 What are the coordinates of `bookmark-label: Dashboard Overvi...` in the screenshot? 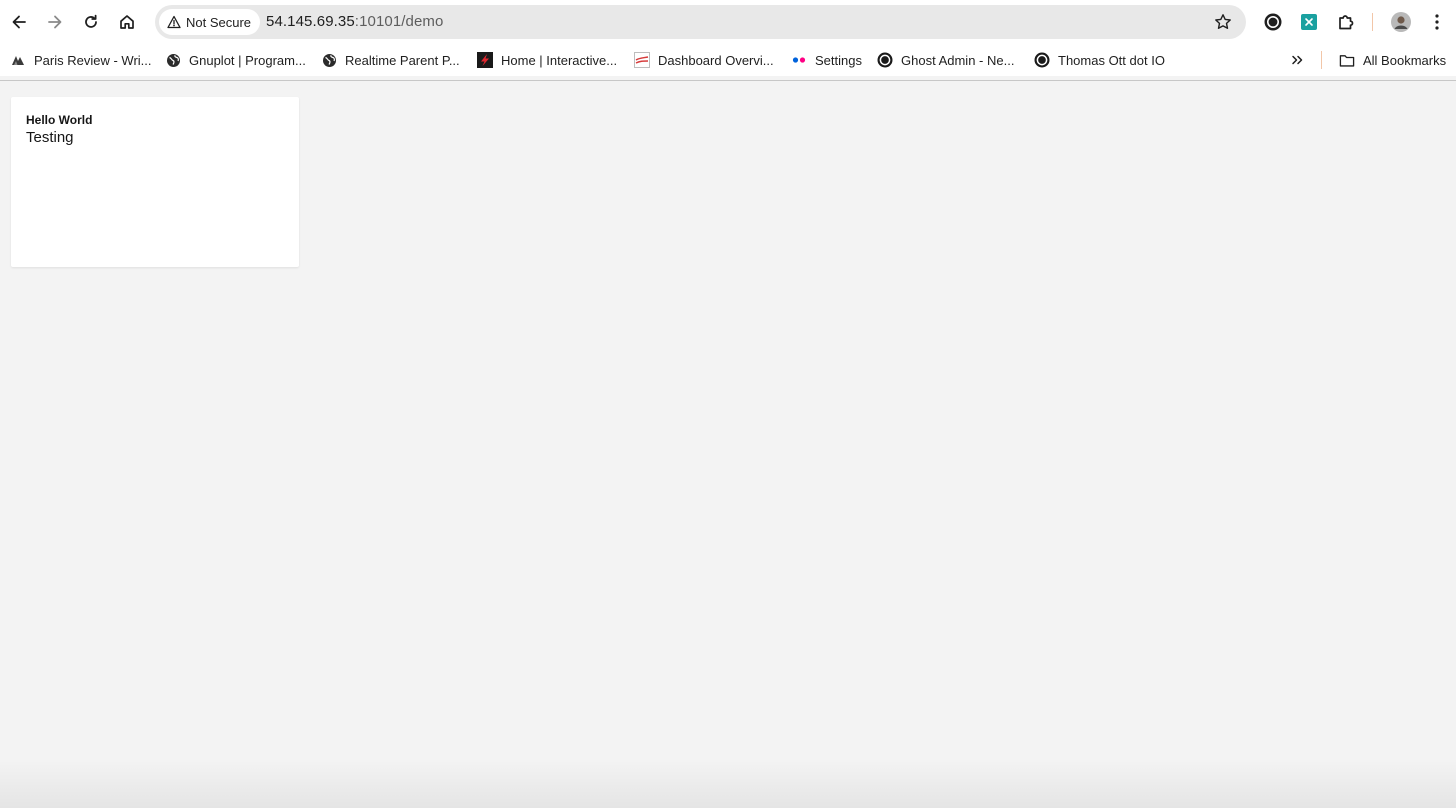 It's located at (716, 60).